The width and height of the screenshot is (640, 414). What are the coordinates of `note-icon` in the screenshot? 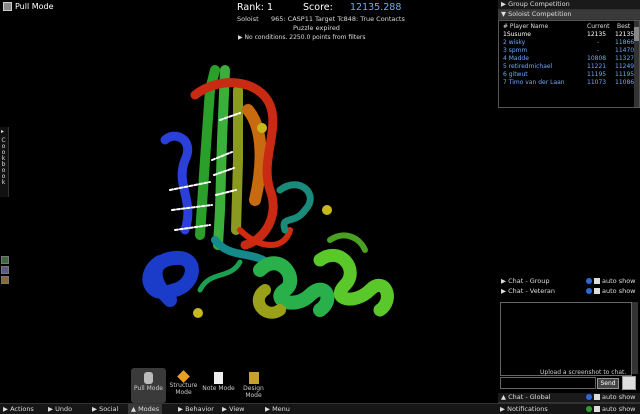 It's located at (218, 378).